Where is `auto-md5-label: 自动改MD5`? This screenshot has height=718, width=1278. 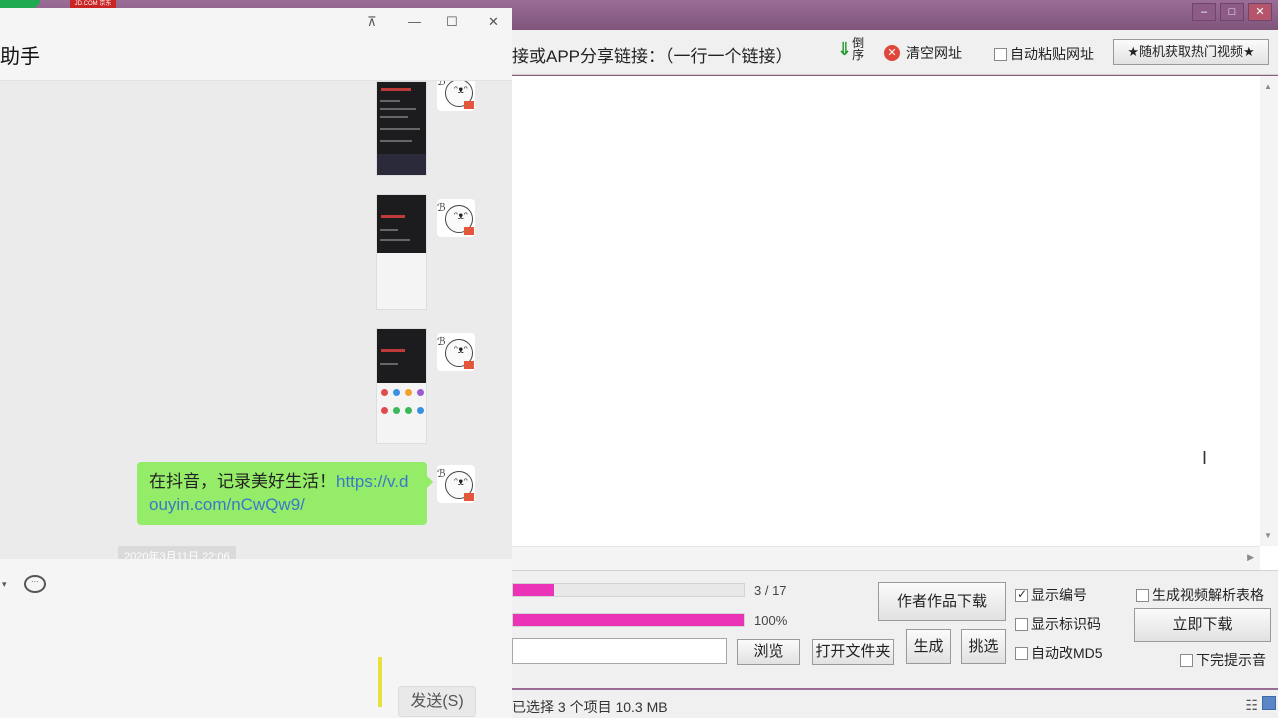
auto-md5-label: 自动改MD5 is located at coordinates (1067, 653).